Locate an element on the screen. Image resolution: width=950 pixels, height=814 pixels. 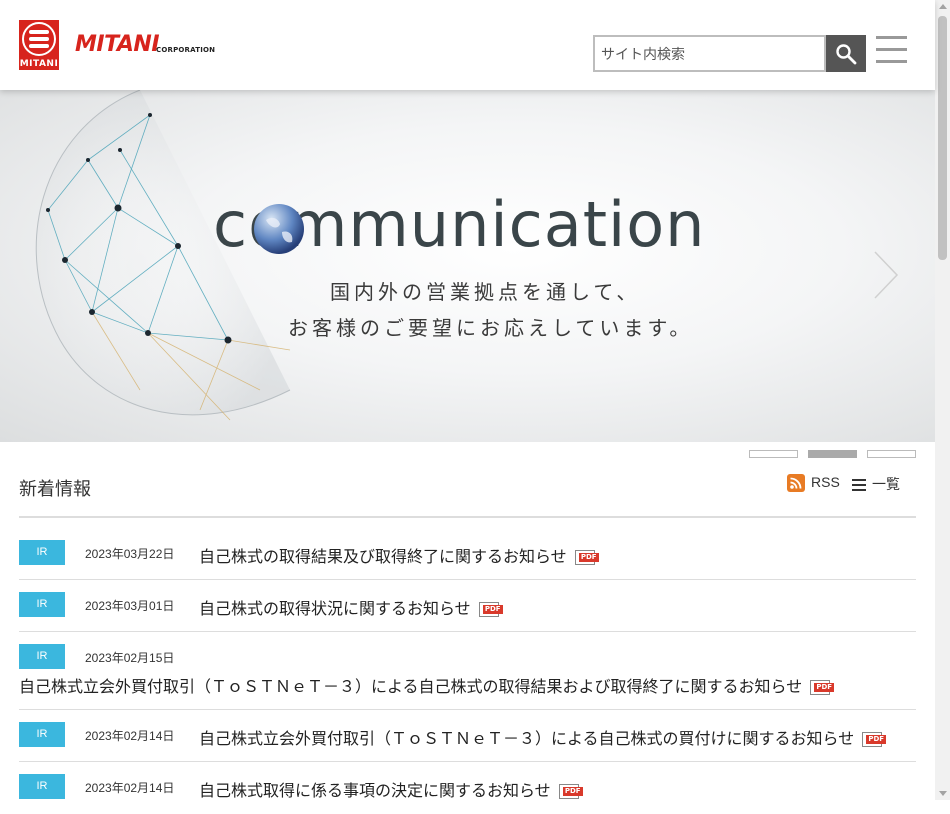
scroll-up-icon is located at coordinates (943, 6).